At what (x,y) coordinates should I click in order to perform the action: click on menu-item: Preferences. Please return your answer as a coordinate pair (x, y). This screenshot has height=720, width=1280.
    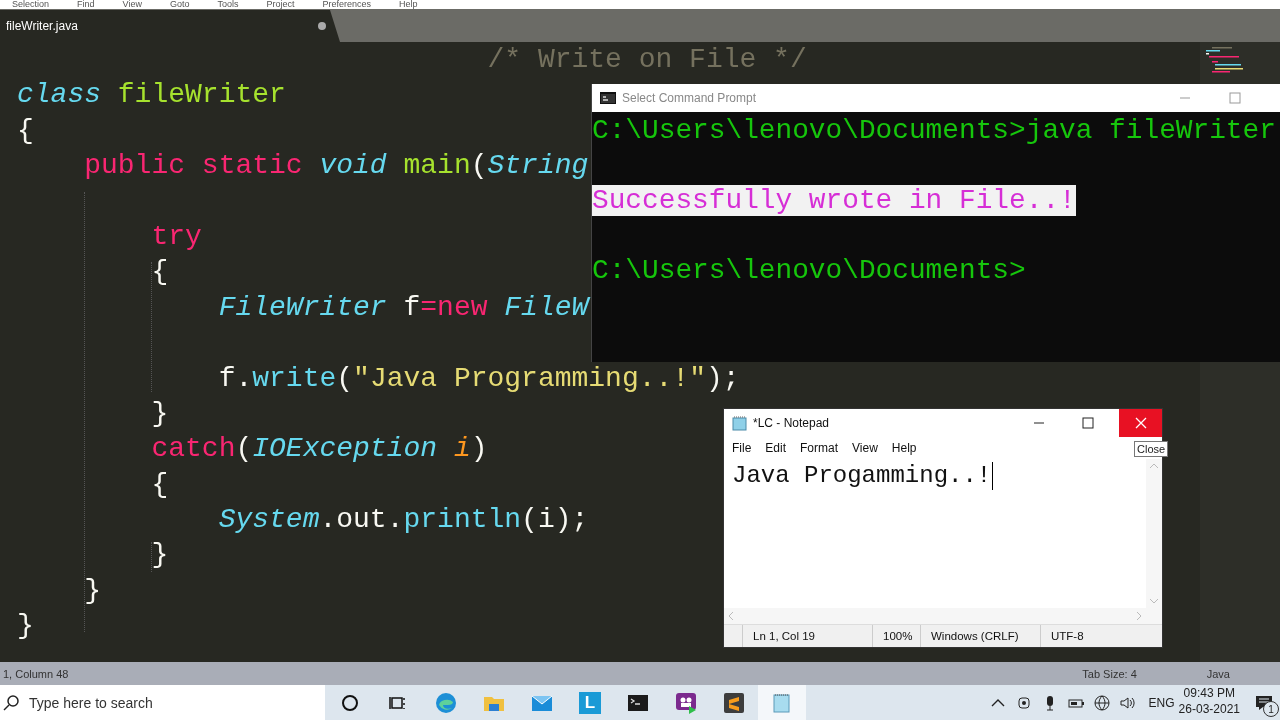
    Looking at the image, I should click on (346, 4).